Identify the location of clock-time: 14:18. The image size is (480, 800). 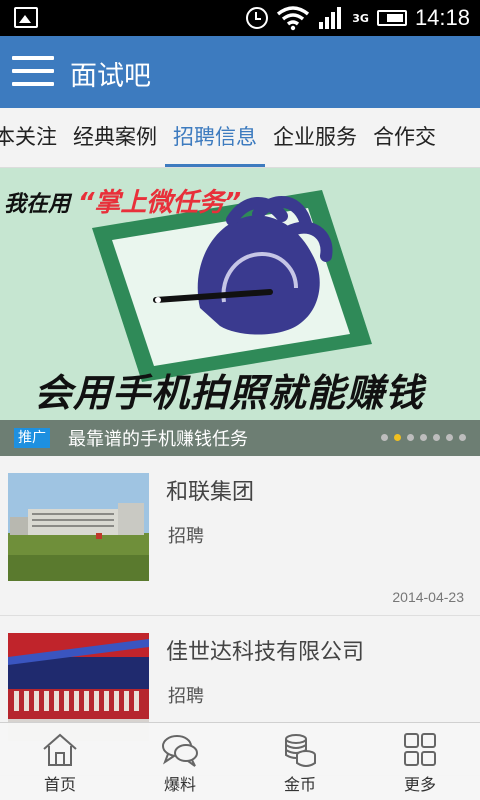
(442, 17).